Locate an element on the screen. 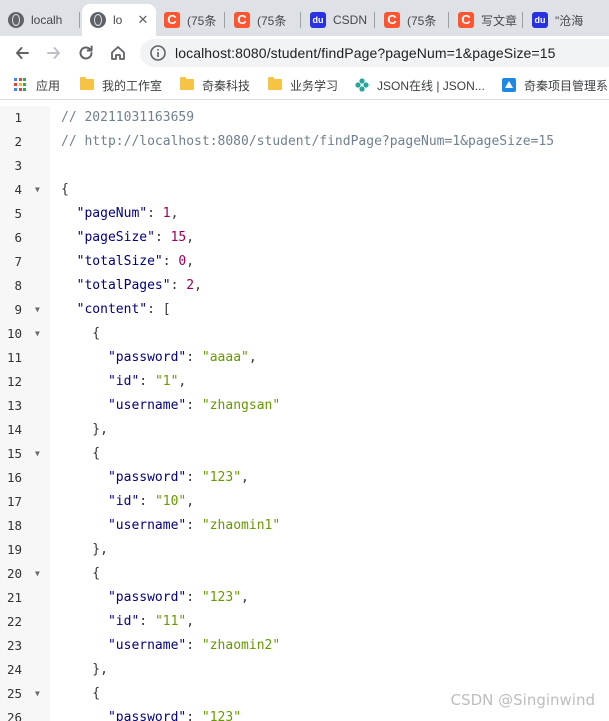 The image size is (609, 721). close-tab-icon: ✕ is located at coordinates (143, 20).